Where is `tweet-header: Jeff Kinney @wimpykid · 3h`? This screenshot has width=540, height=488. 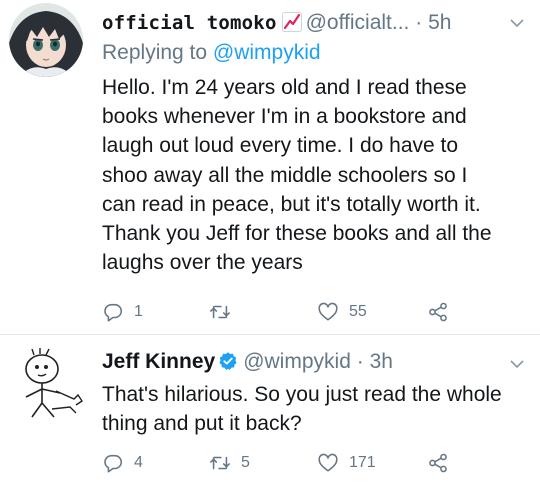 tweet-header: Jeff Kinney @wimpykid · 3h is located at coordinates (247, 362).